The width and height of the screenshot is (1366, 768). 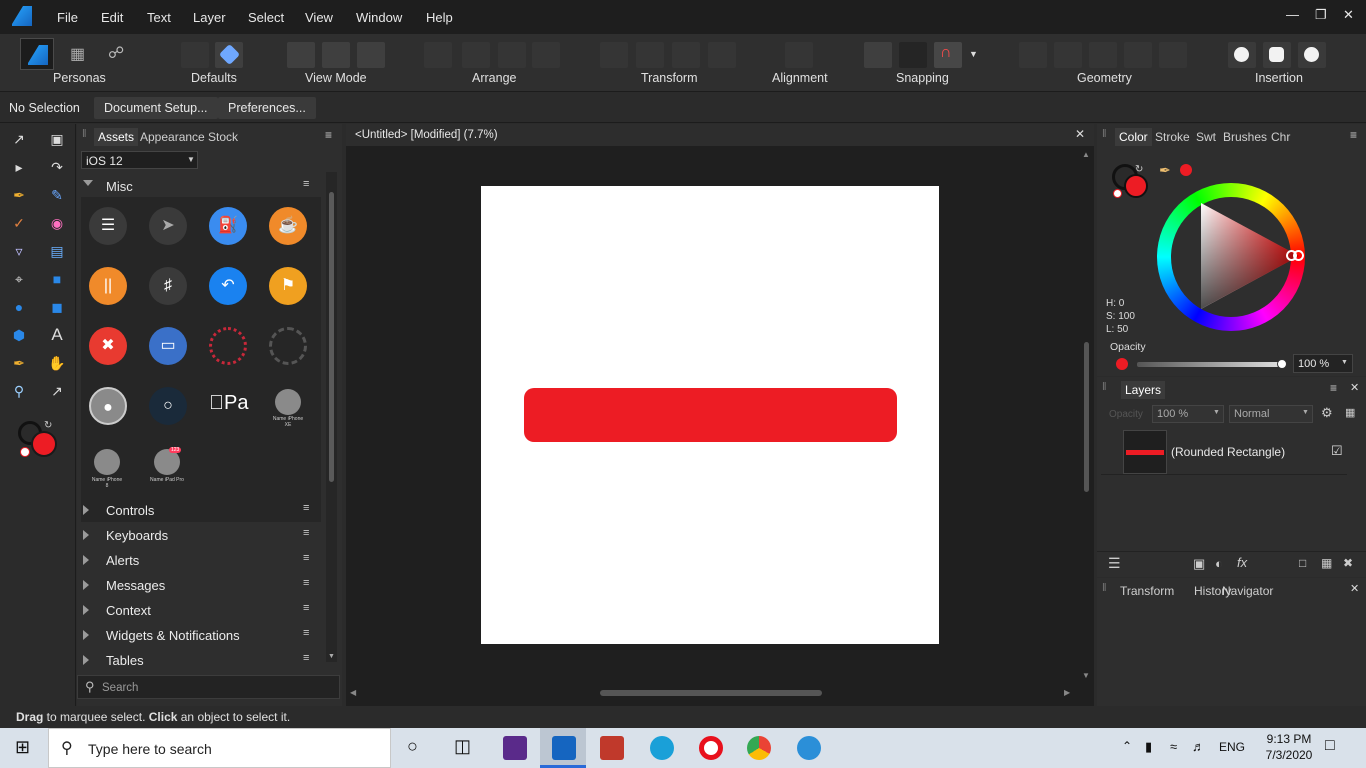 I want to click on geometry-xor-button, so click(x=1138, y=55).